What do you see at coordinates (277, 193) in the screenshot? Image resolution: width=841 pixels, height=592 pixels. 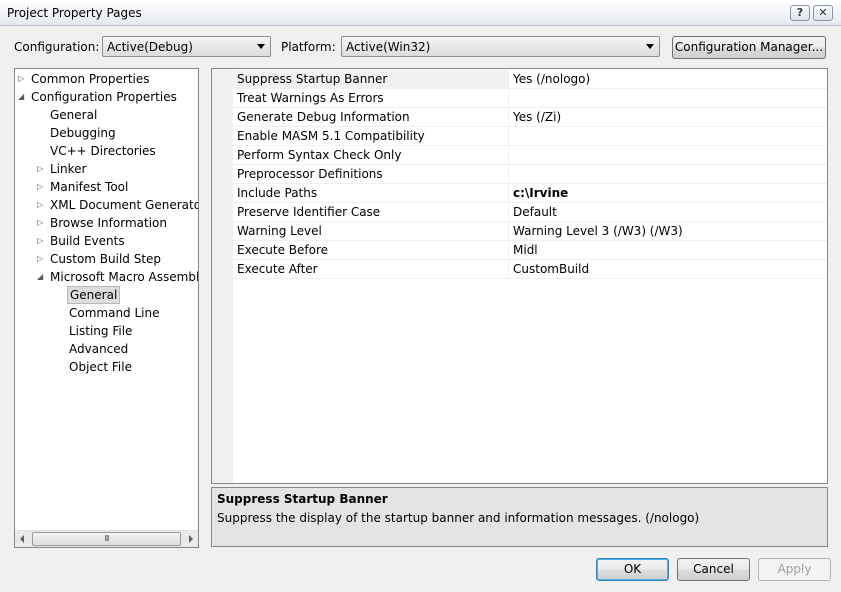 I see `property-name: Include Paths` at bounding box center [277, 193].